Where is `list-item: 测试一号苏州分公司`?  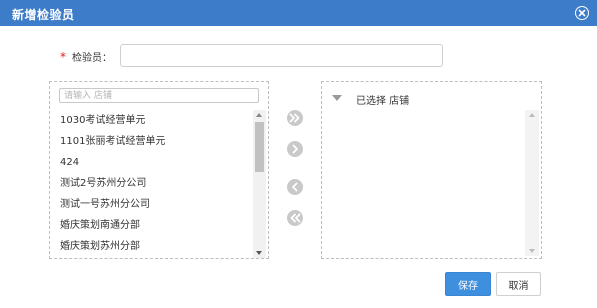
list-item: 测试一号苏州分公司 is located at coordinates (153, 204).